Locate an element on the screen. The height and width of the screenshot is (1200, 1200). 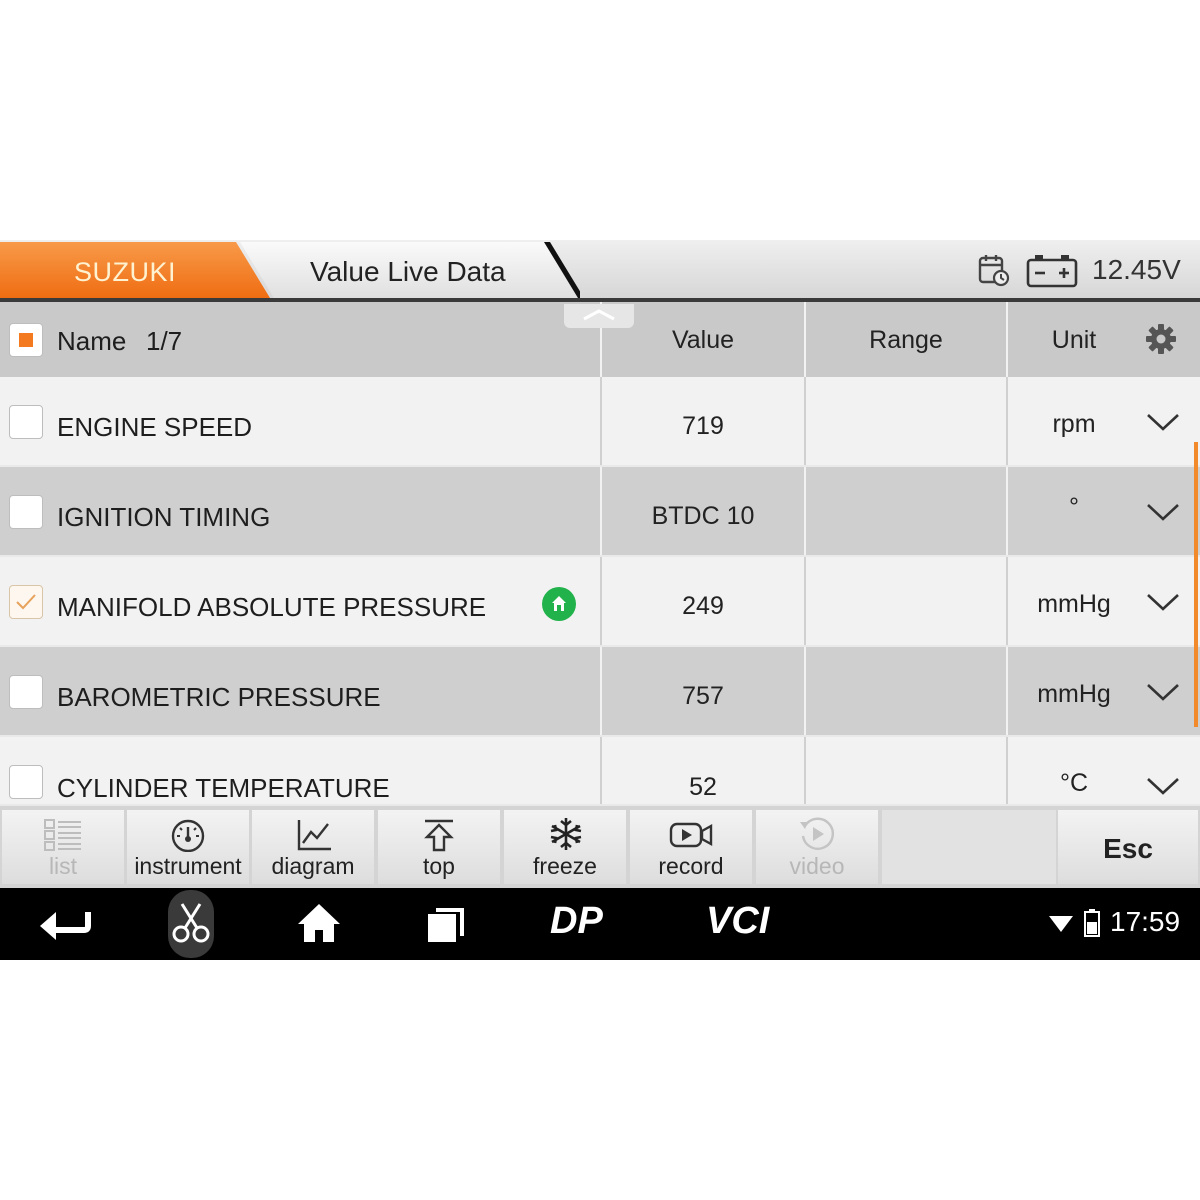
diagram-label: diagram is located at coordinates (313, 866).